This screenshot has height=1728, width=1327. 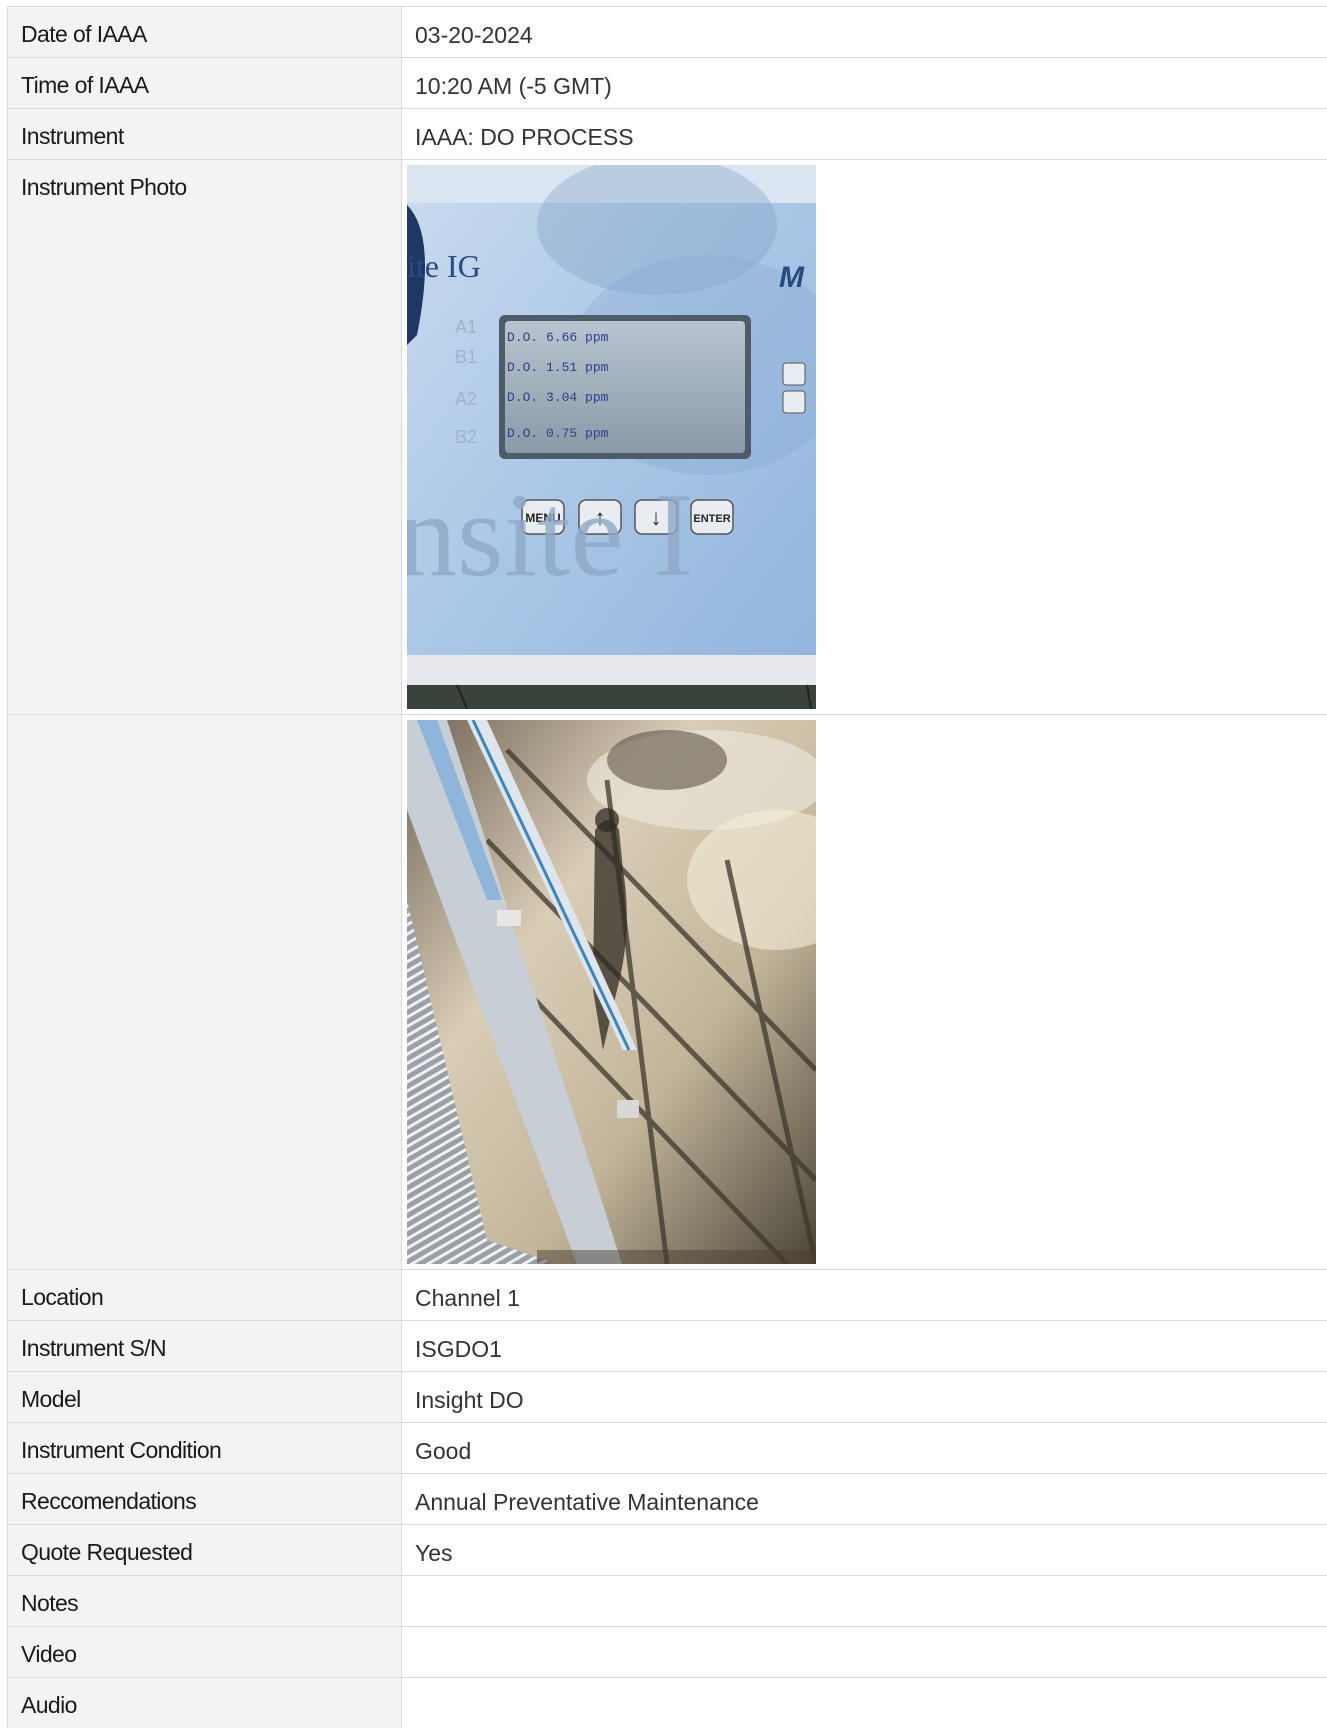 I want to click on row-label: Instrument S/N, so click(x=204, y=1346).